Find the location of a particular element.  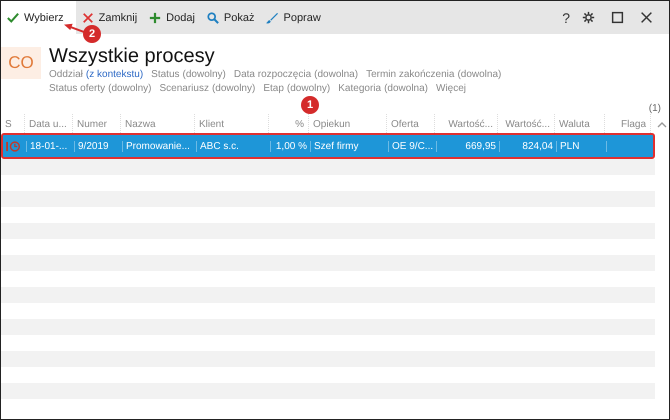

filter-link: Status (dowolny) is located at coordinates (188, 75).